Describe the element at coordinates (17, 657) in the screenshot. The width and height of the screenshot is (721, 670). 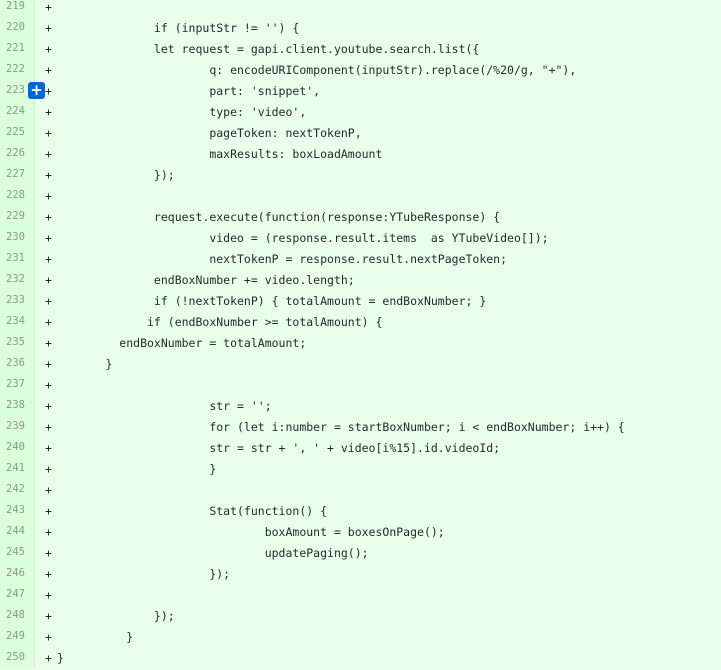
I see `line-number: 250` at that location.